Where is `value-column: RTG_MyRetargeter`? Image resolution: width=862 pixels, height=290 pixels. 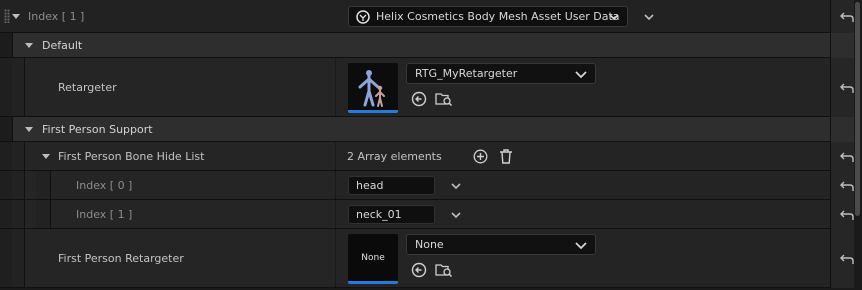 value-column: RTG_MyRetargeter is located at coordinates (583, 87).